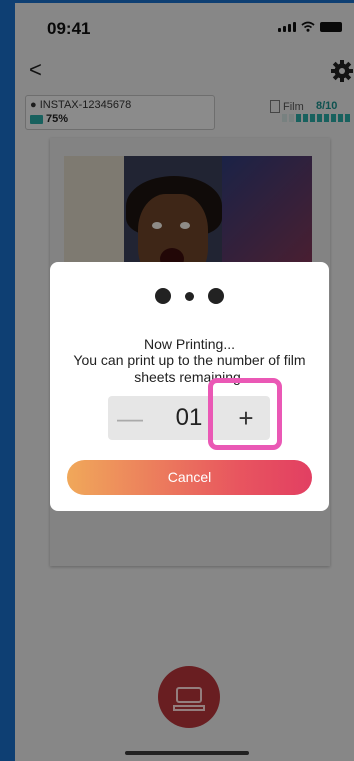 The width and height of the screenshot is (354, 761). Describe the element at coordinates (130, 418) in the screenshot. I see `decrement-button: —` at that location.